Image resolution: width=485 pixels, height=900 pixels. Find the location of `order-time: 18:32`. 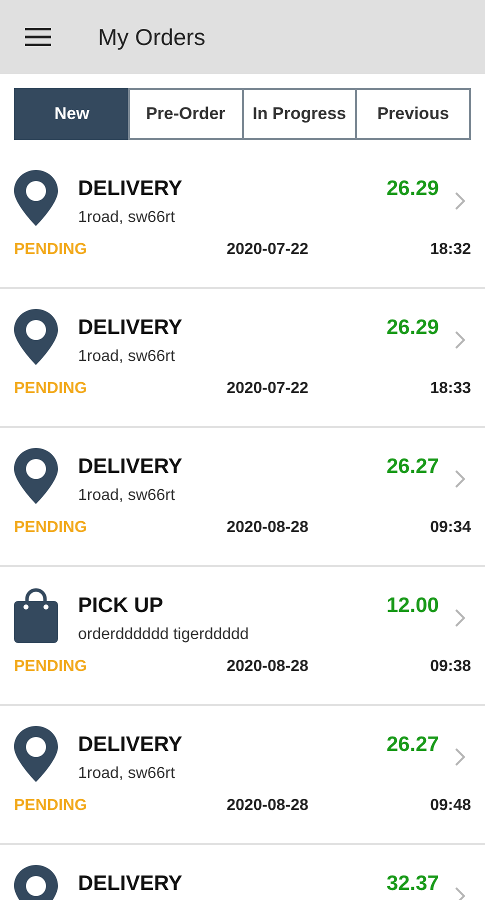

order-time: 18:32 is located at coordinates (450, 250).